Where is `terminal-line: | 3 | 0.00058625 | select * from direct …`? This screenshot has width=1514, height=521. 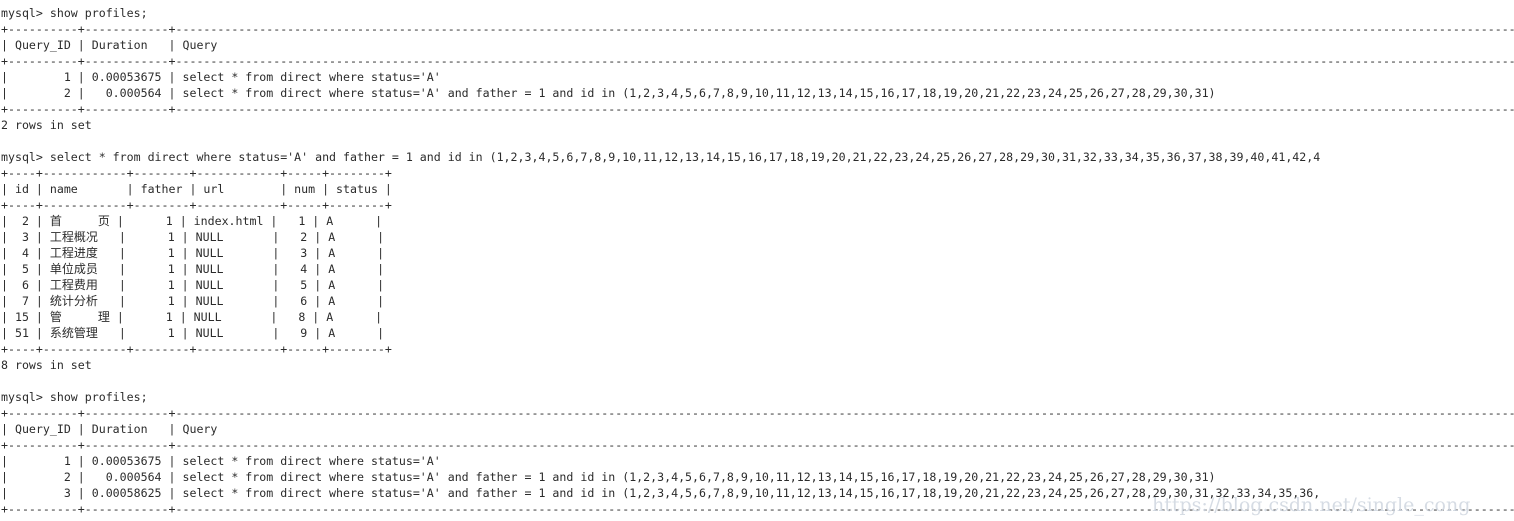 terminal-line: | 3 | 0.00058625 | select * from direct … is located at coordinates (661, 493).